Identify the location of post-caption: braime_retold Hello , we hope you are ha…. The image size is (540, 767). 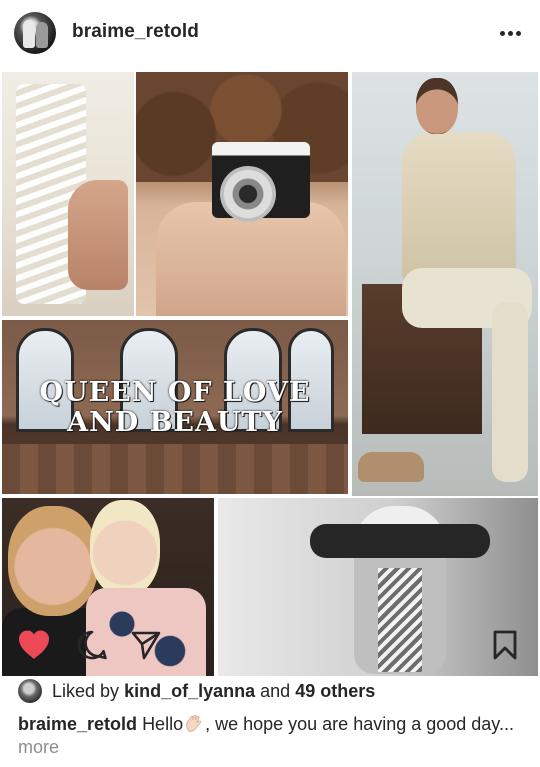
(273, 736).